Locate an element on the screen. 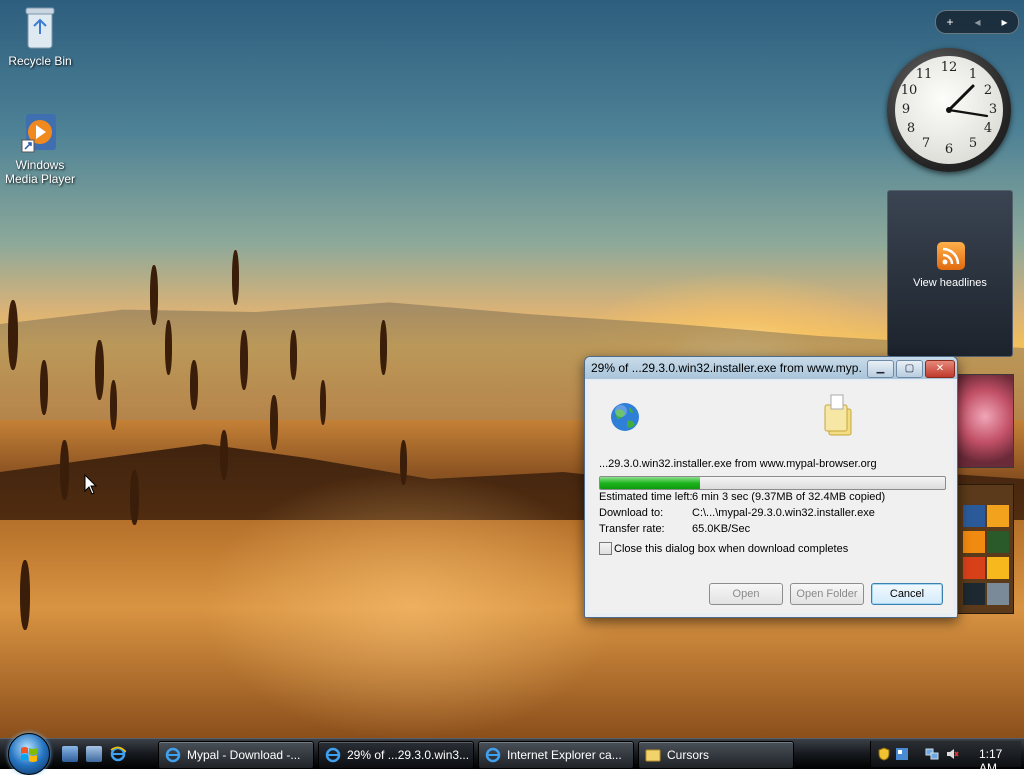 The width and height of the screenshot is (1024, 775). open-button: Open is located at coordinates (746, 594).